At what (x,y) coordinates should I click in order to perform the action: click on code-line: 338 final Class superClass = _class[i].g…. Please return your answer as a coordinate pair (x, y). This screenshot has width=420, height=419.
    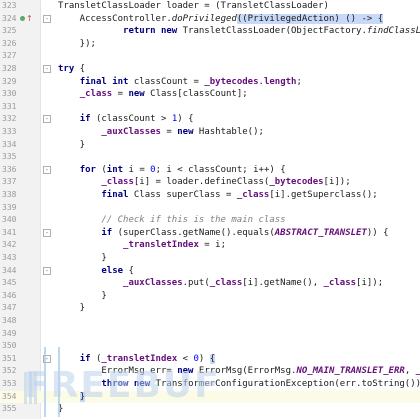
    Looking at the image, I should click on (210, 195).